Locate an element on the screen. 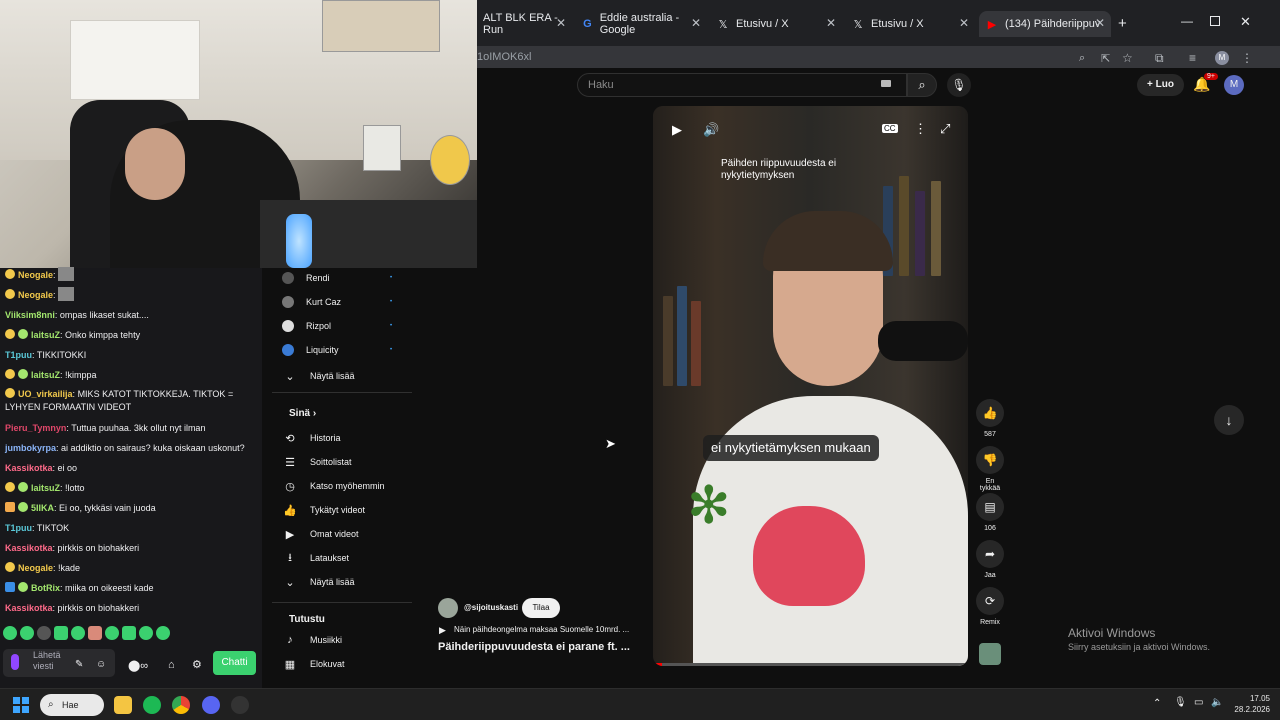 The width and height of the screenshot is (1280, 720). sidebar-item-playlists: ☰ Soittolistat is located at coordinates (316, 462).